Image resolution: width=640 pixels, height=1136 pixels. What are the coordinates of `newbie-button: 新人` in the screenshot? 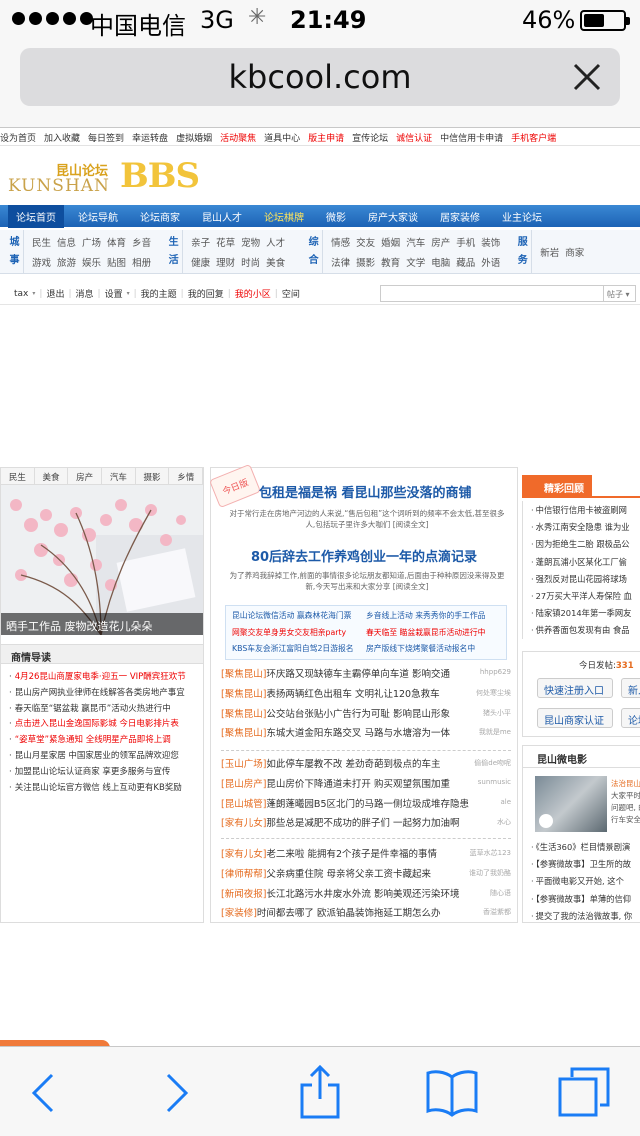 It's located at (630, 688).